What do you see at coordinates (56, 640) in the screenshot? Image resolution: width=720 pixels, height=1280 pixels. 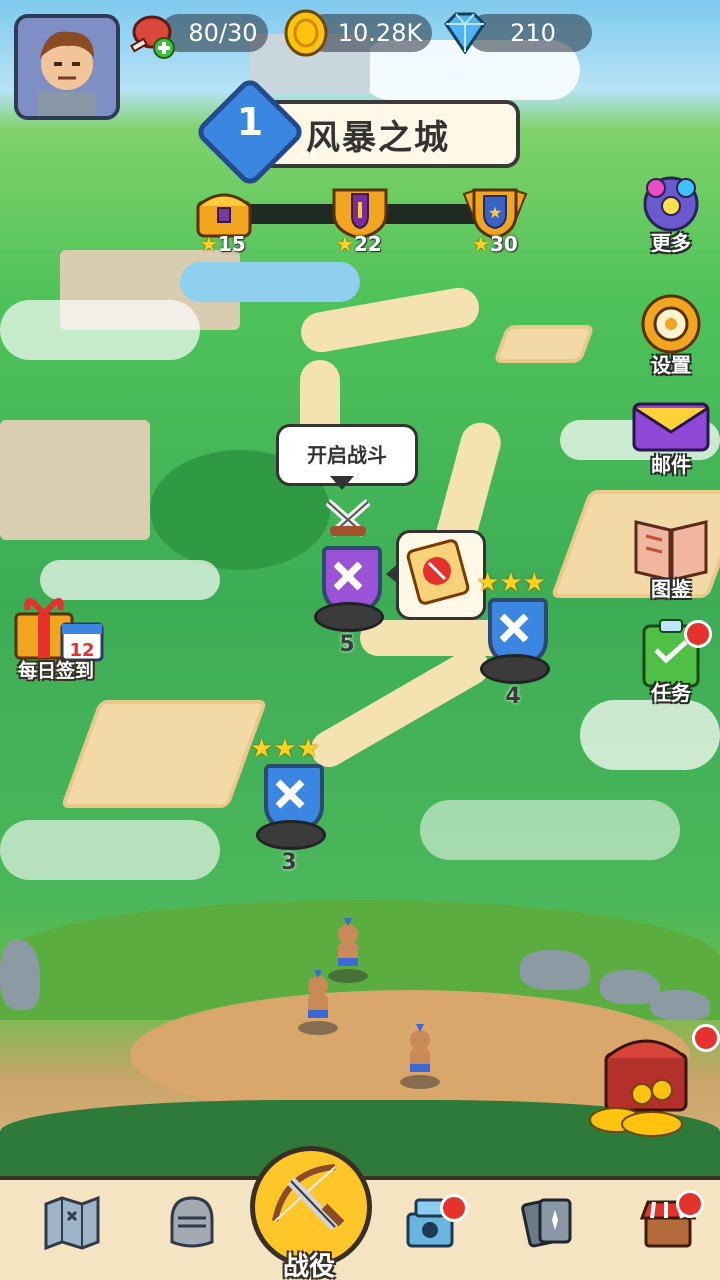 I see `daily-signin-button: 12 每日签到` at bounding box center [56, 640].